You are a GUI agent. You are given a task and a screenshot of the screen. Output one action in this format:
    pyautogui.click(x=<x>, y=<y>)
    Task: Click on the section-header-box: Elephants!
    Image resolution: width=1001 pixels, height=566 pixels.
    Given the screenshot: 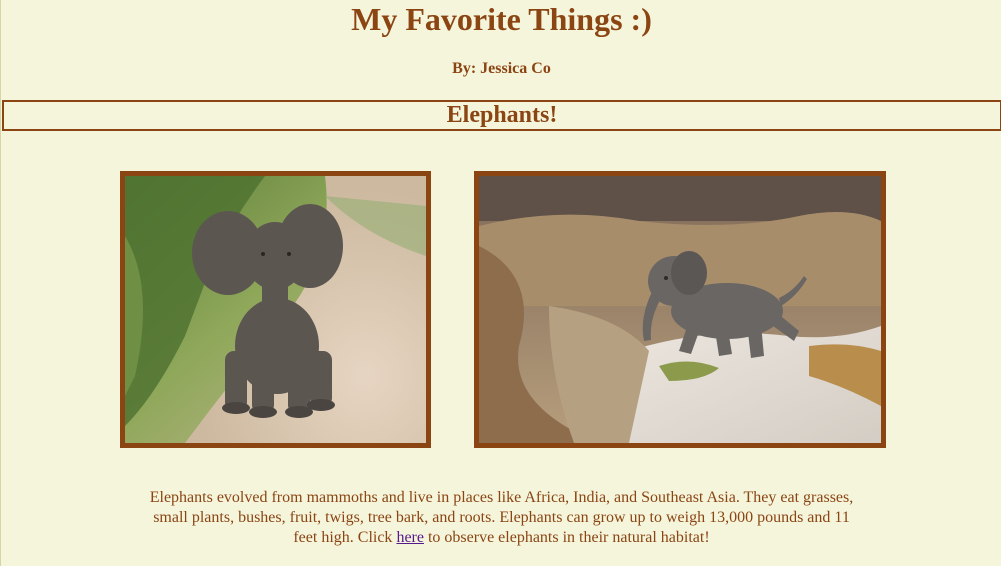 What is the action you would take?
    pyautogui.click(x=501, y=115)
    